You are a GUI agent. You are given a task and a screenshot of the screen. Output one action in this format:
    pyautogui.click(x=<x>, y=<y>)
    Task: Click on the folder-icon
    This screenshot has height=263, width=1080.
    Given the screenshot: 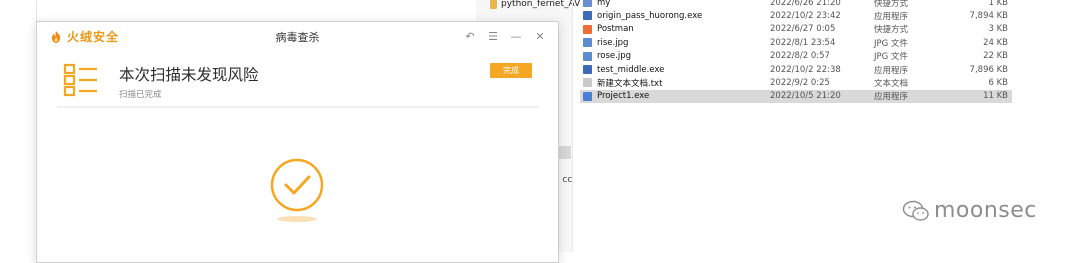 What is the action you would take?
    pyautogui.click(x=493, y=4)
    